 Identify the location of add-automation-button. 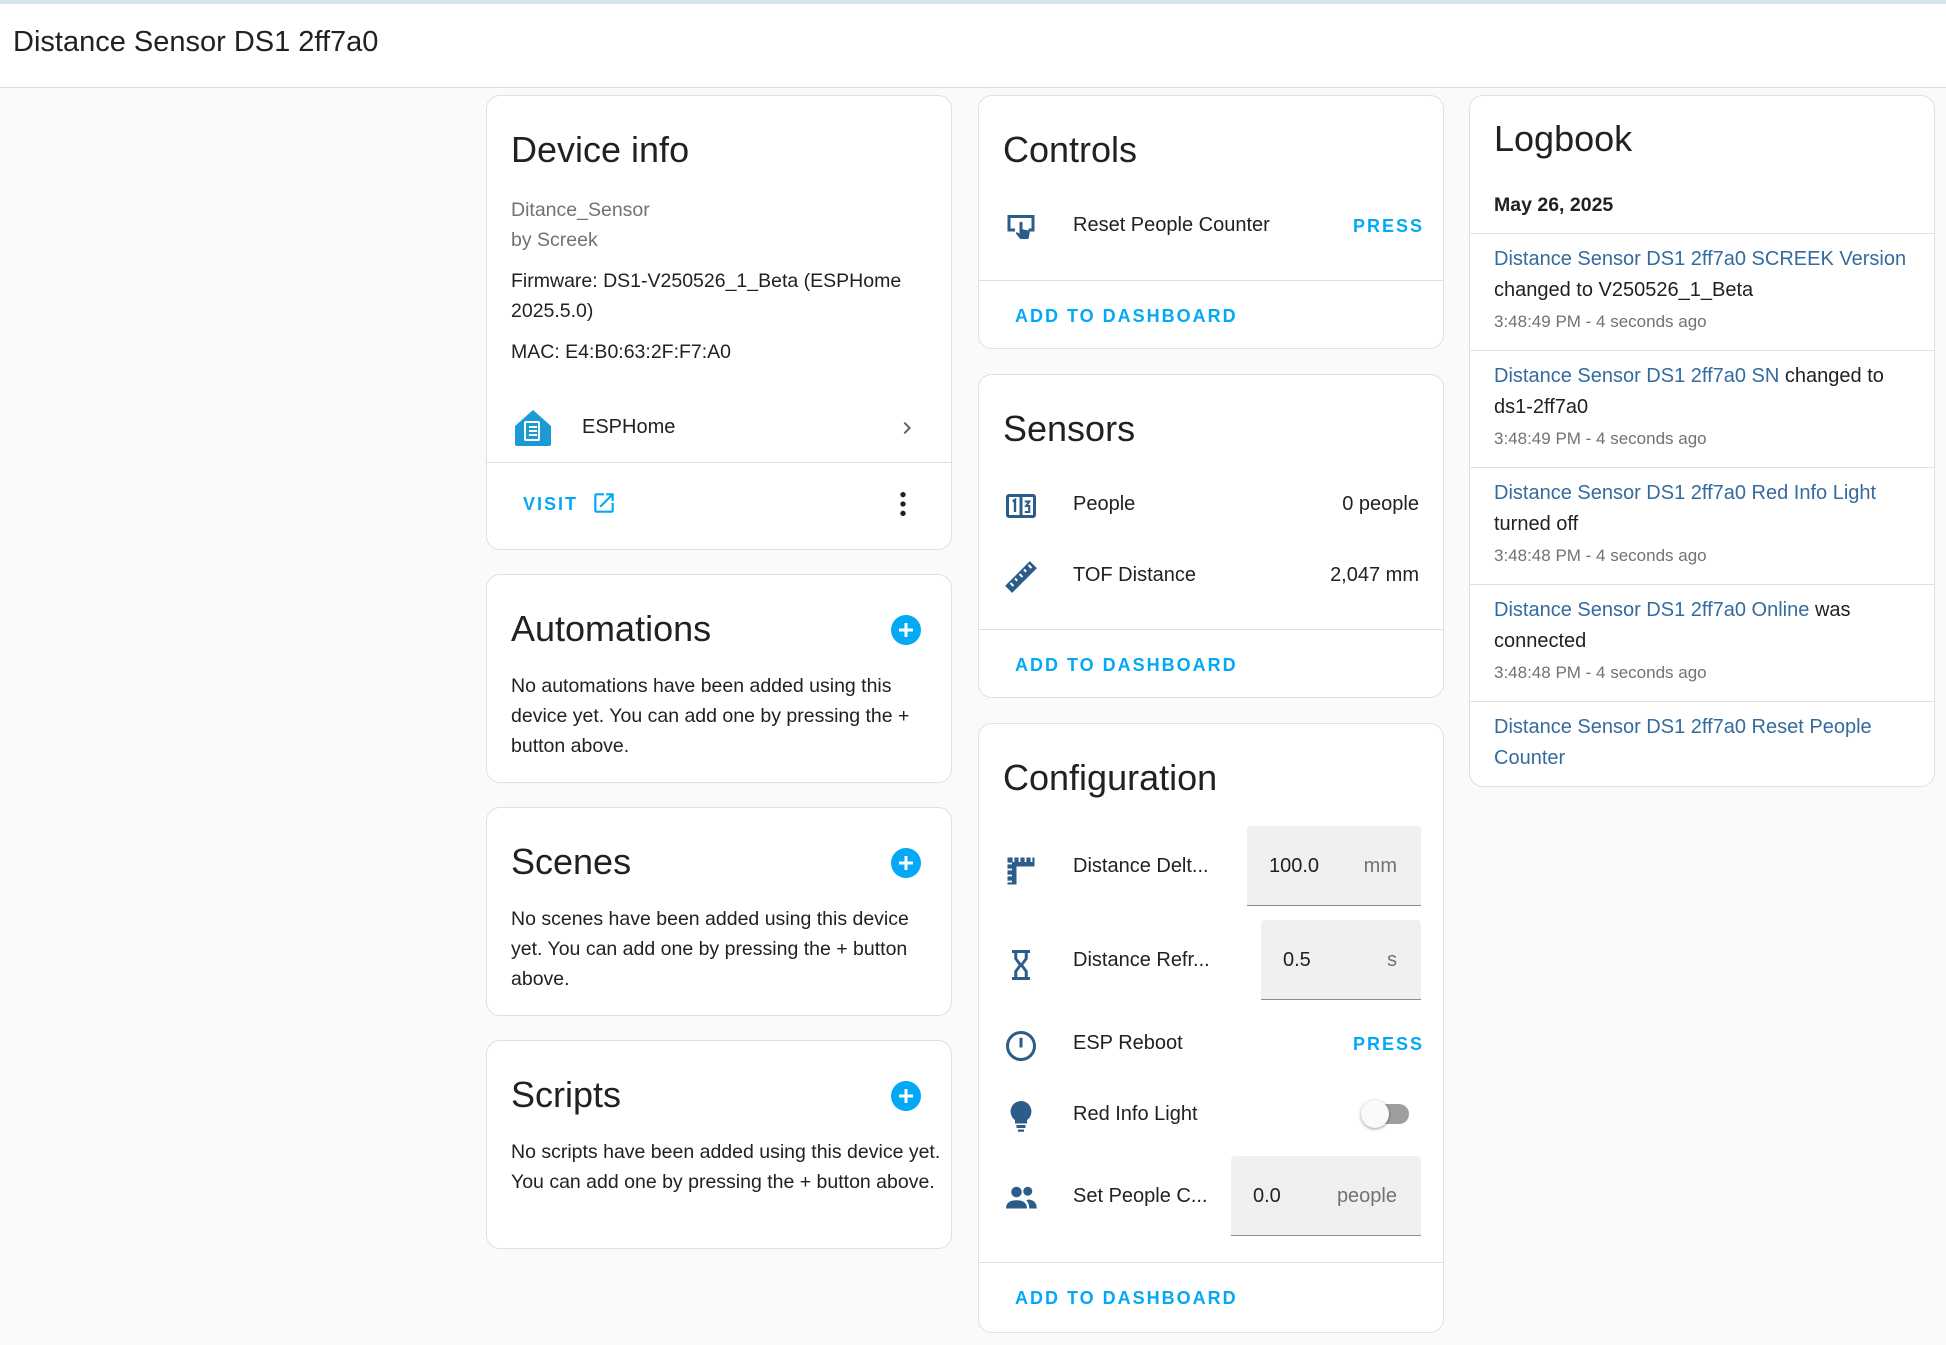
(906, 630).